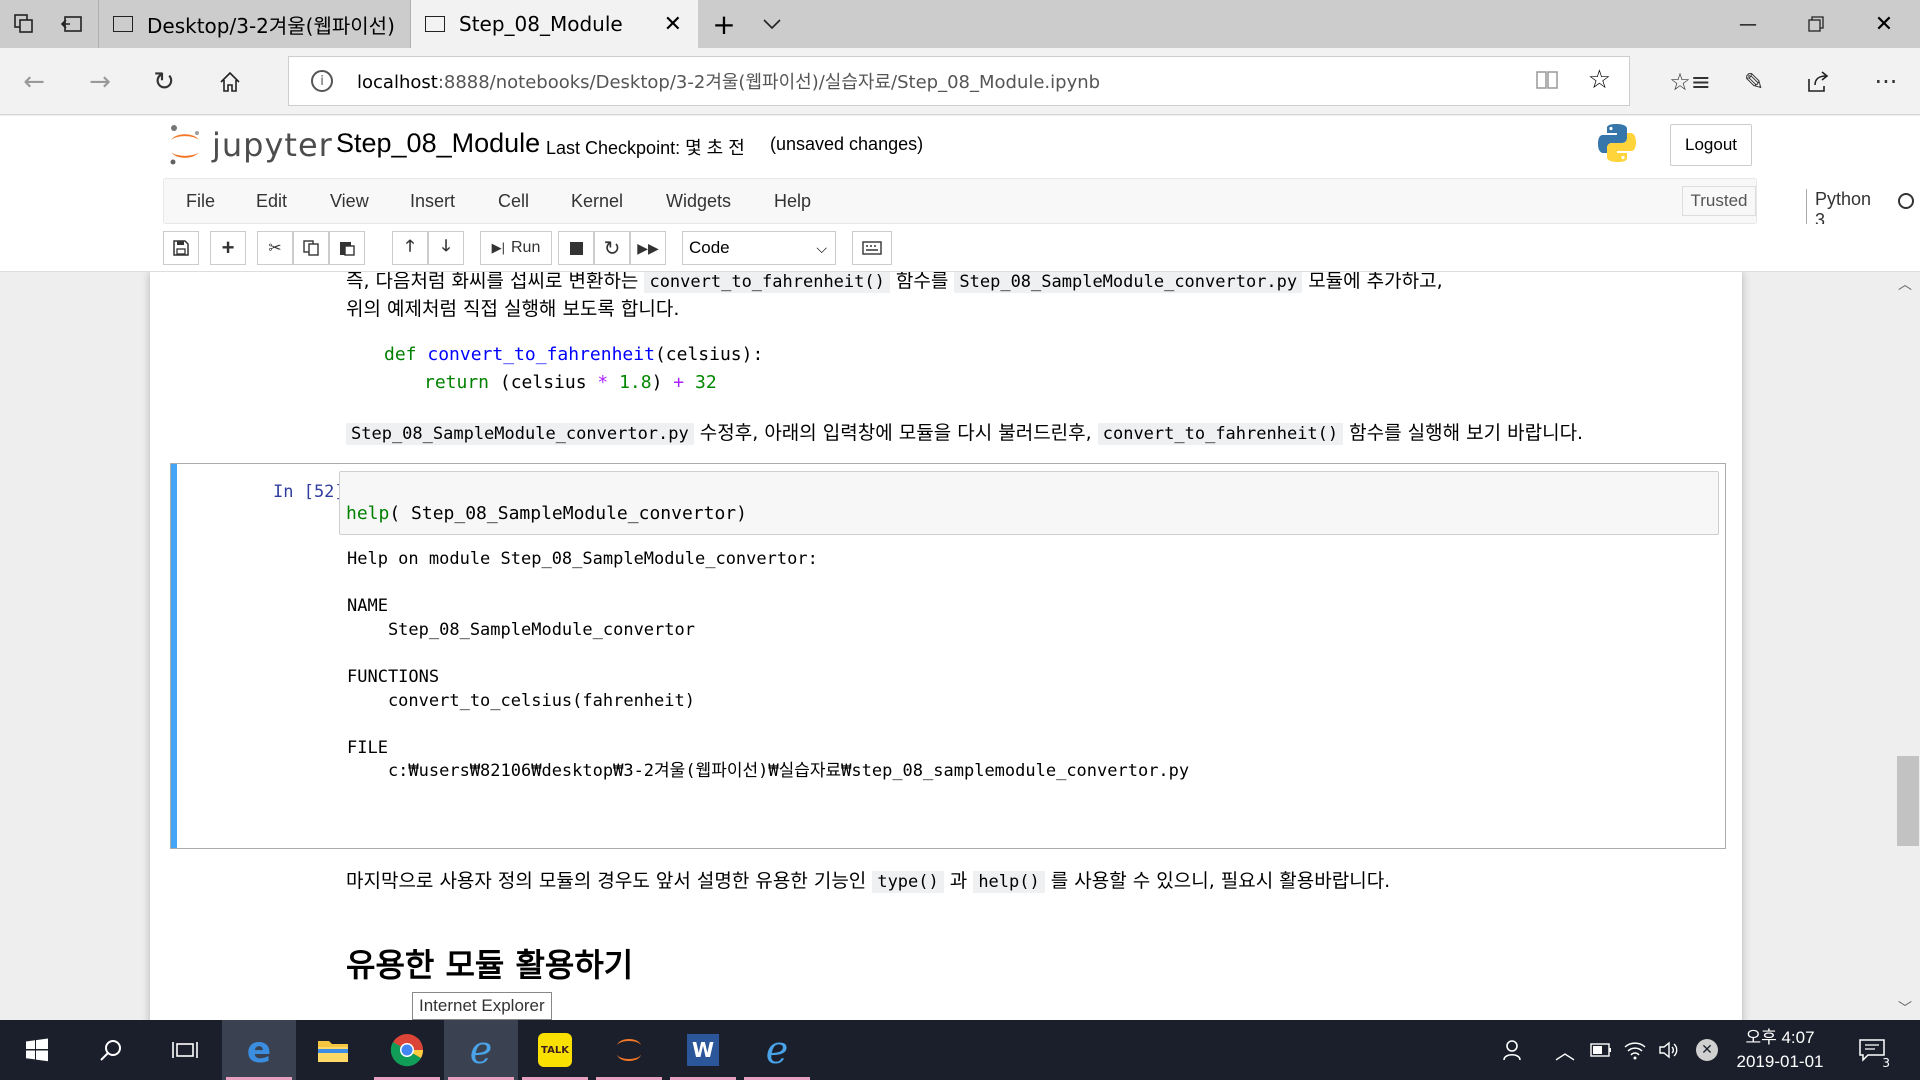 Image resolution: width=1920 pixels, height=1080 pixels. I want to click on taskbar-jupyter, so click(629, 1050).